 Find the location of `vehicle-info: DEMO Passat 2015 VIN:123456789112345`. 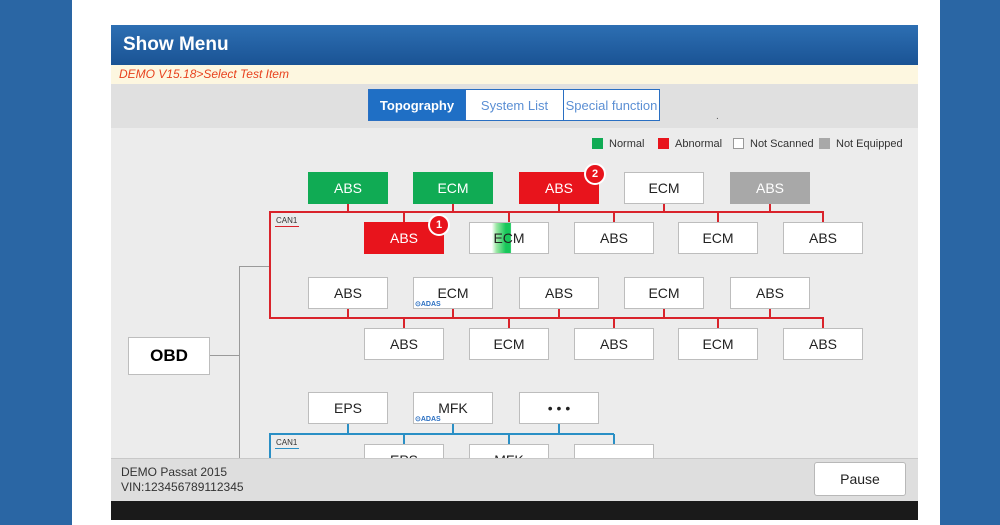

vehicle-info: DEMO Passat 2015 VIN:123456789112345 is located at coordinates (182, 480).